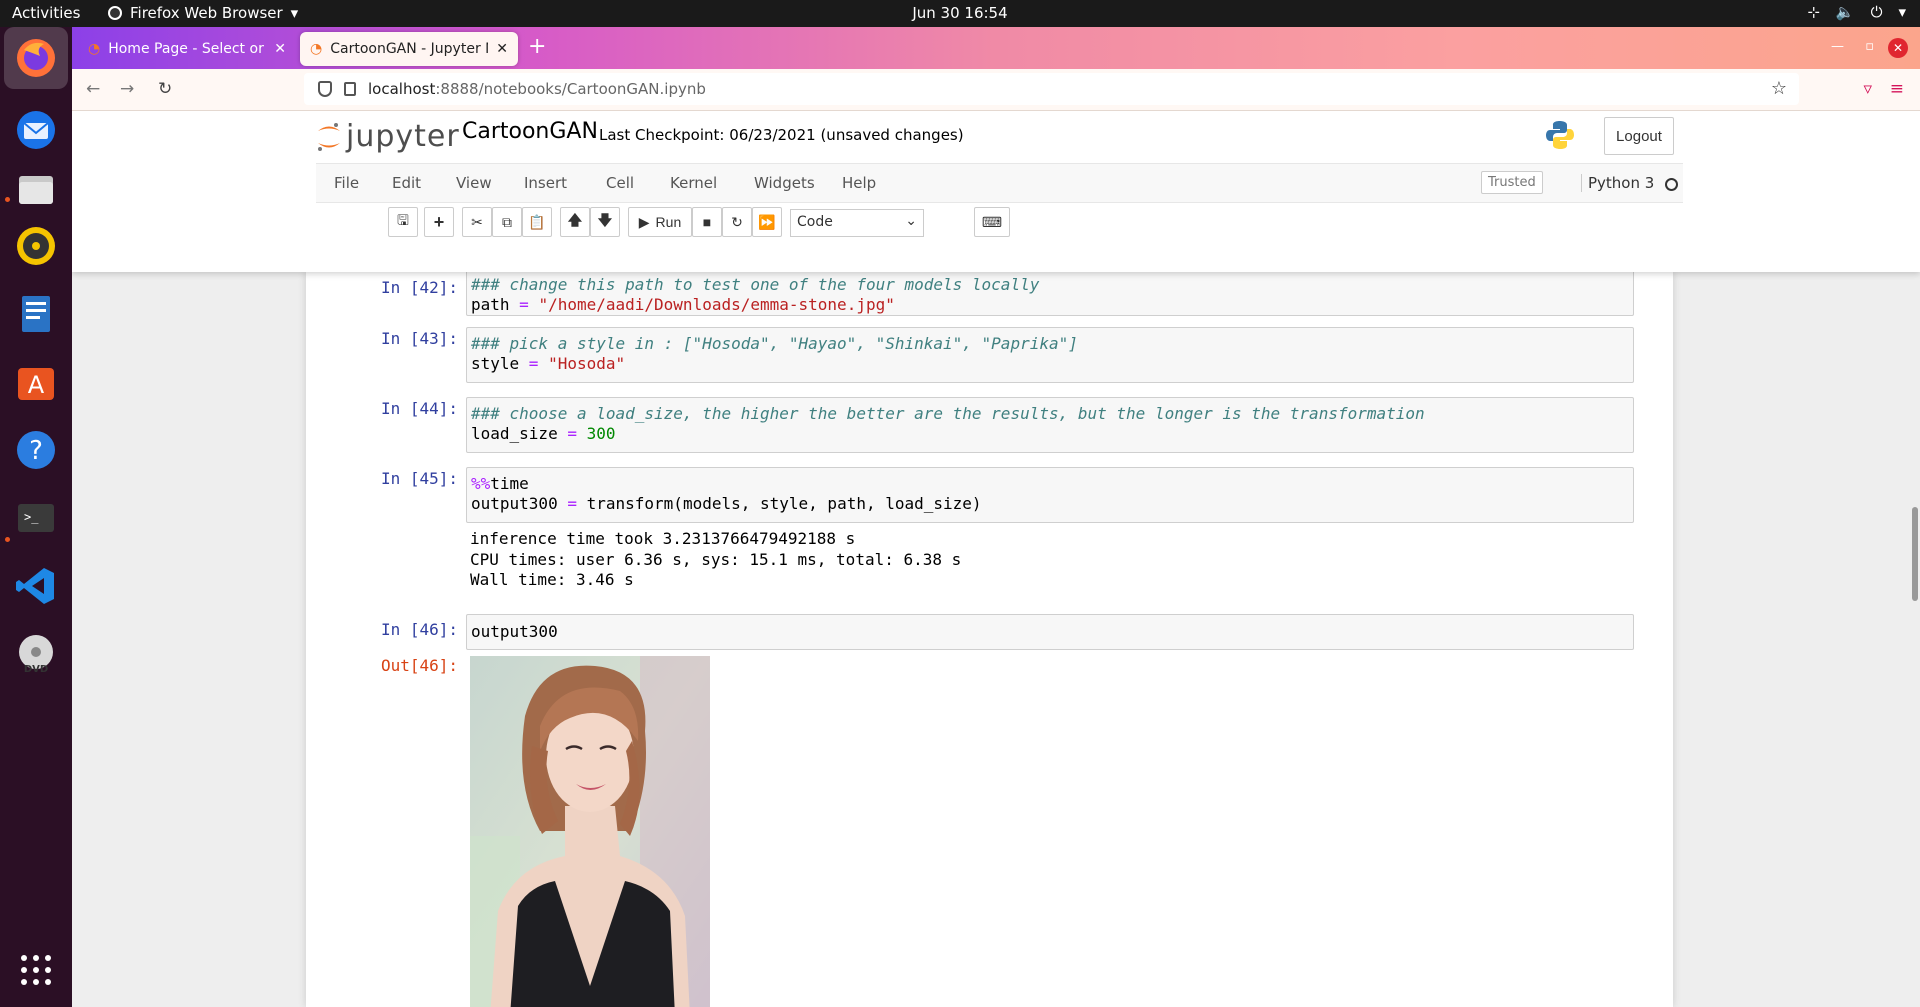 The height and width of the screenshot is (1007, 1920). Describe the element at coordinates (36, 130) in the screenshot. I see `dock-thunderbird` at that location.